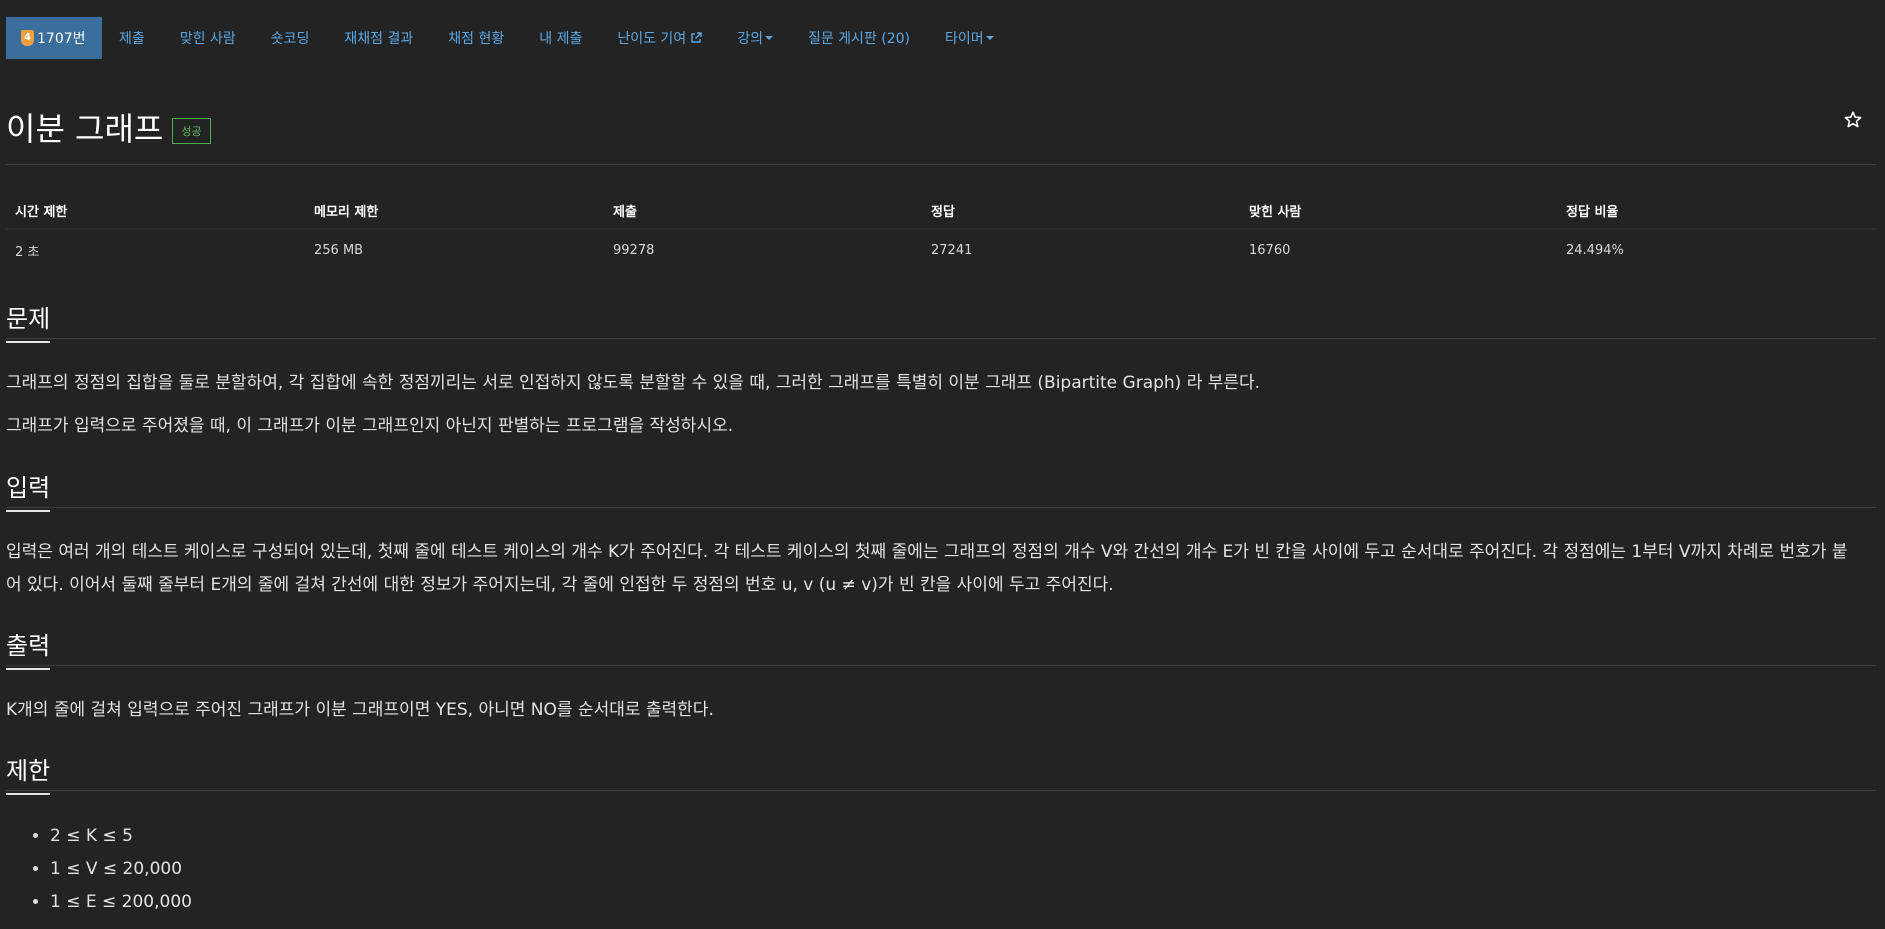  Describe the element at coordinates (696, 37) in the screenshot. I see `external-link-icon` at that location.